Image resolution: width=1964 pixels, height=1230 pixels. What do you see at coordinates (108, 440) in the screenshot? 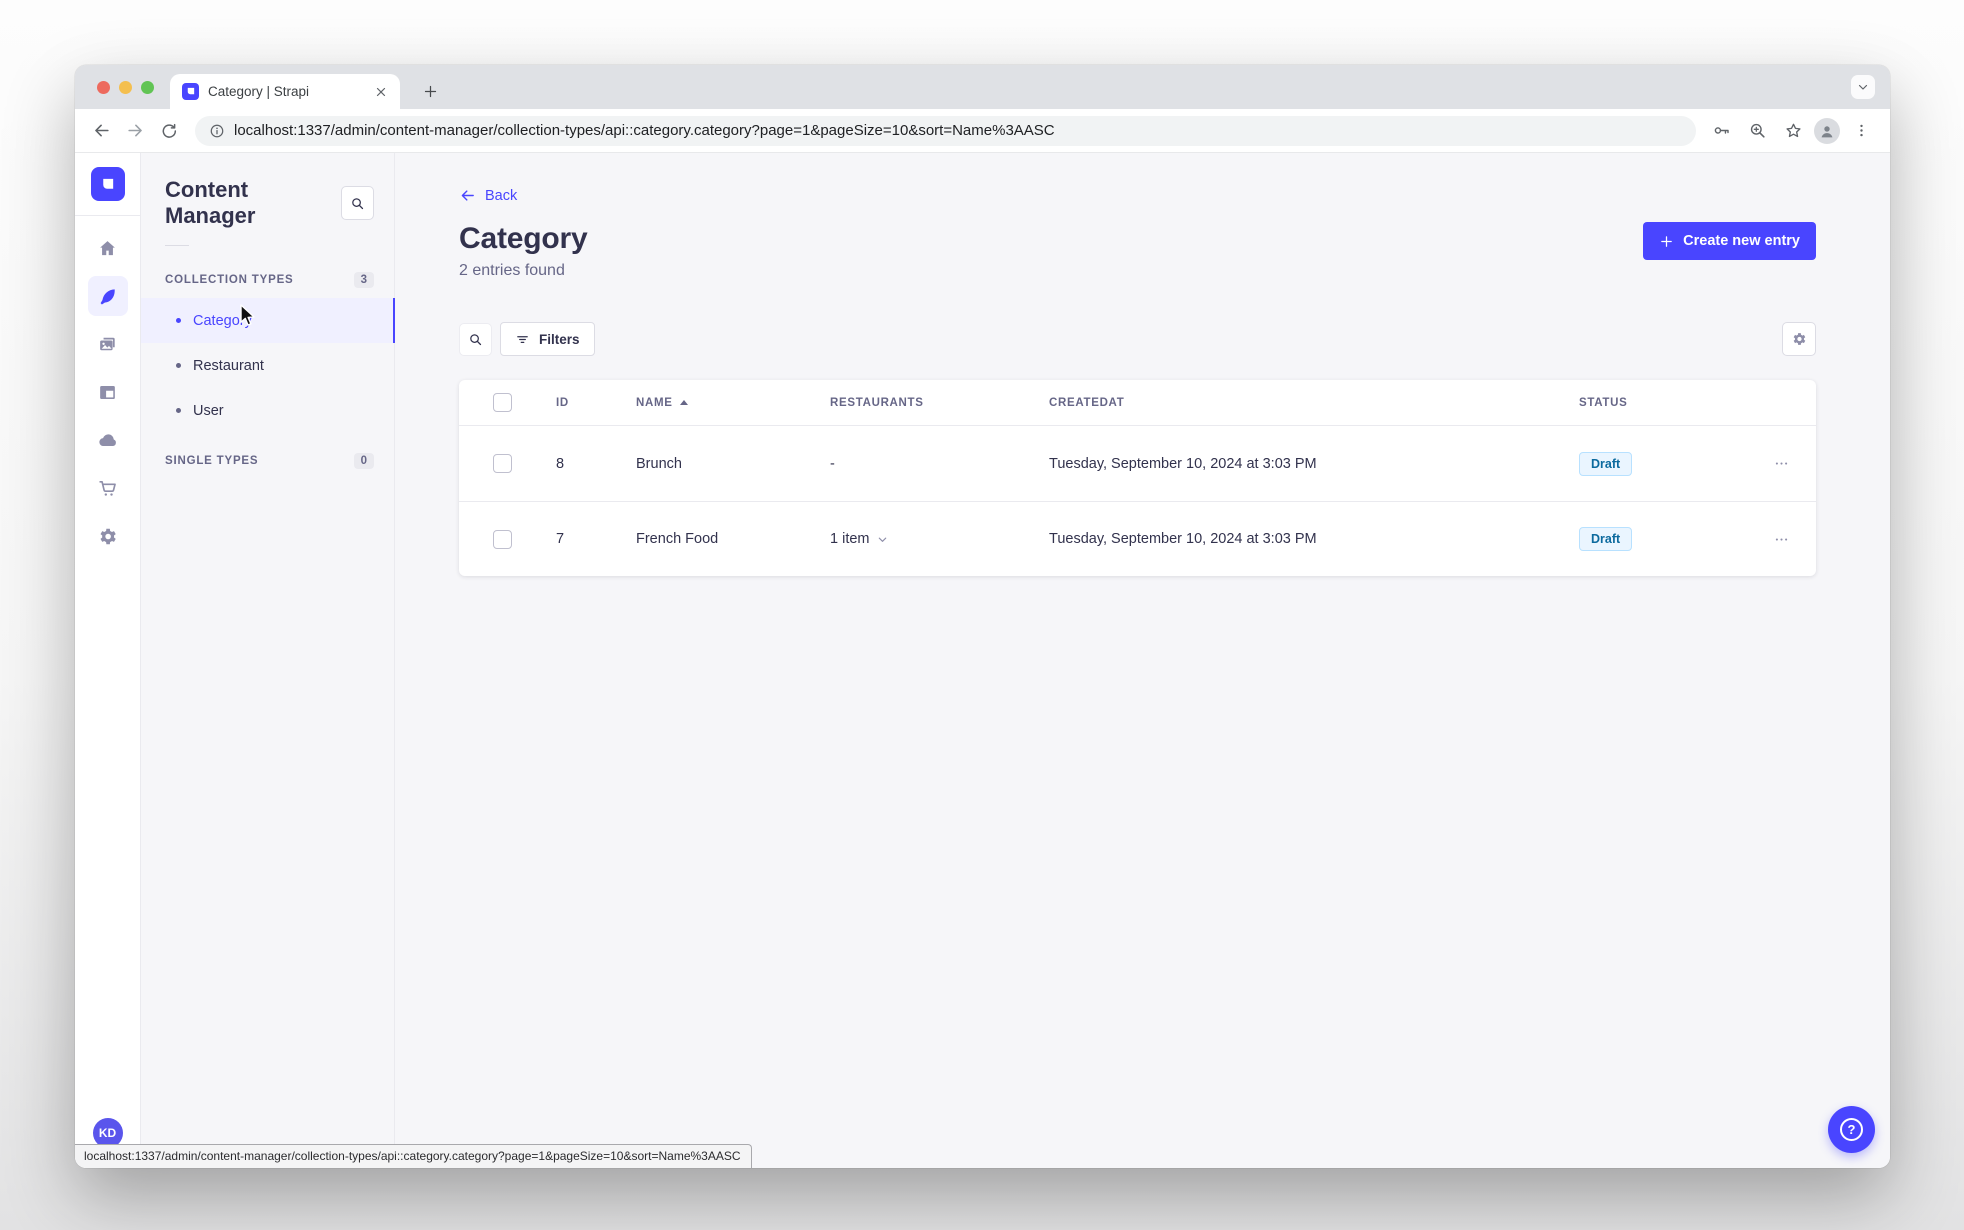
I see `sidebar-item-cloud` at bounding box center [108, 440].